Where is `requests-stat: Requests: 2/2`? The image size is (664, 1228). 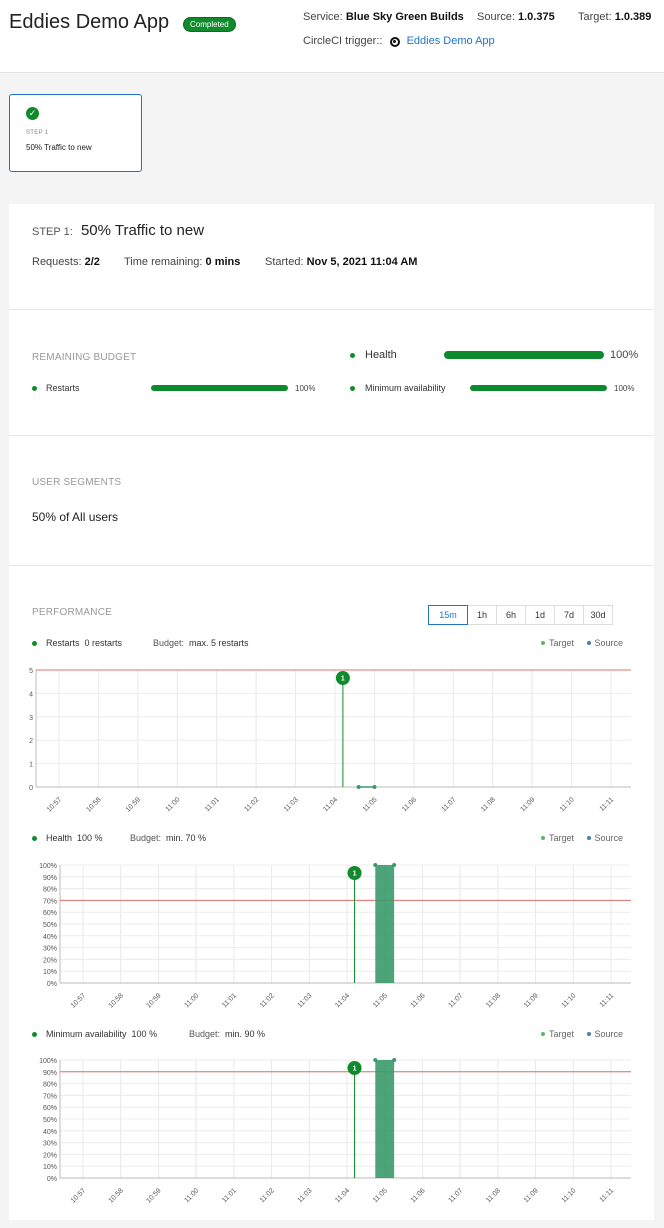
requests-stat: Requests: 2/2 is located at coordinates (66, 262).